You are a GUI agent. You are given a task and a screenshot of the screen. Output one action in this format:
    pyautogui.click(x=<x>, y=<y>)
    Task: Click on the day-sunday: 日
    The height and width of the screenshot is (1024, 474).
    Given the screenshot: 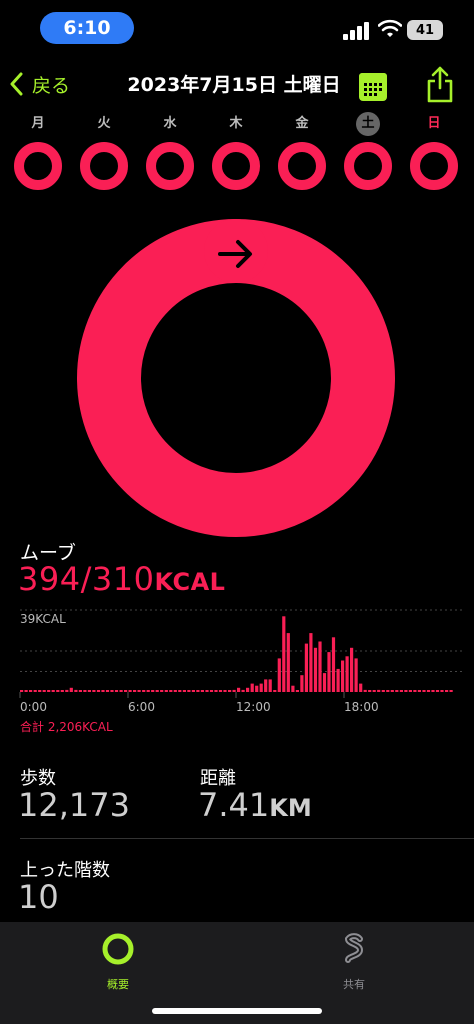 What is the action you would take?
    pyautogui.click(x=434, y=155)
    